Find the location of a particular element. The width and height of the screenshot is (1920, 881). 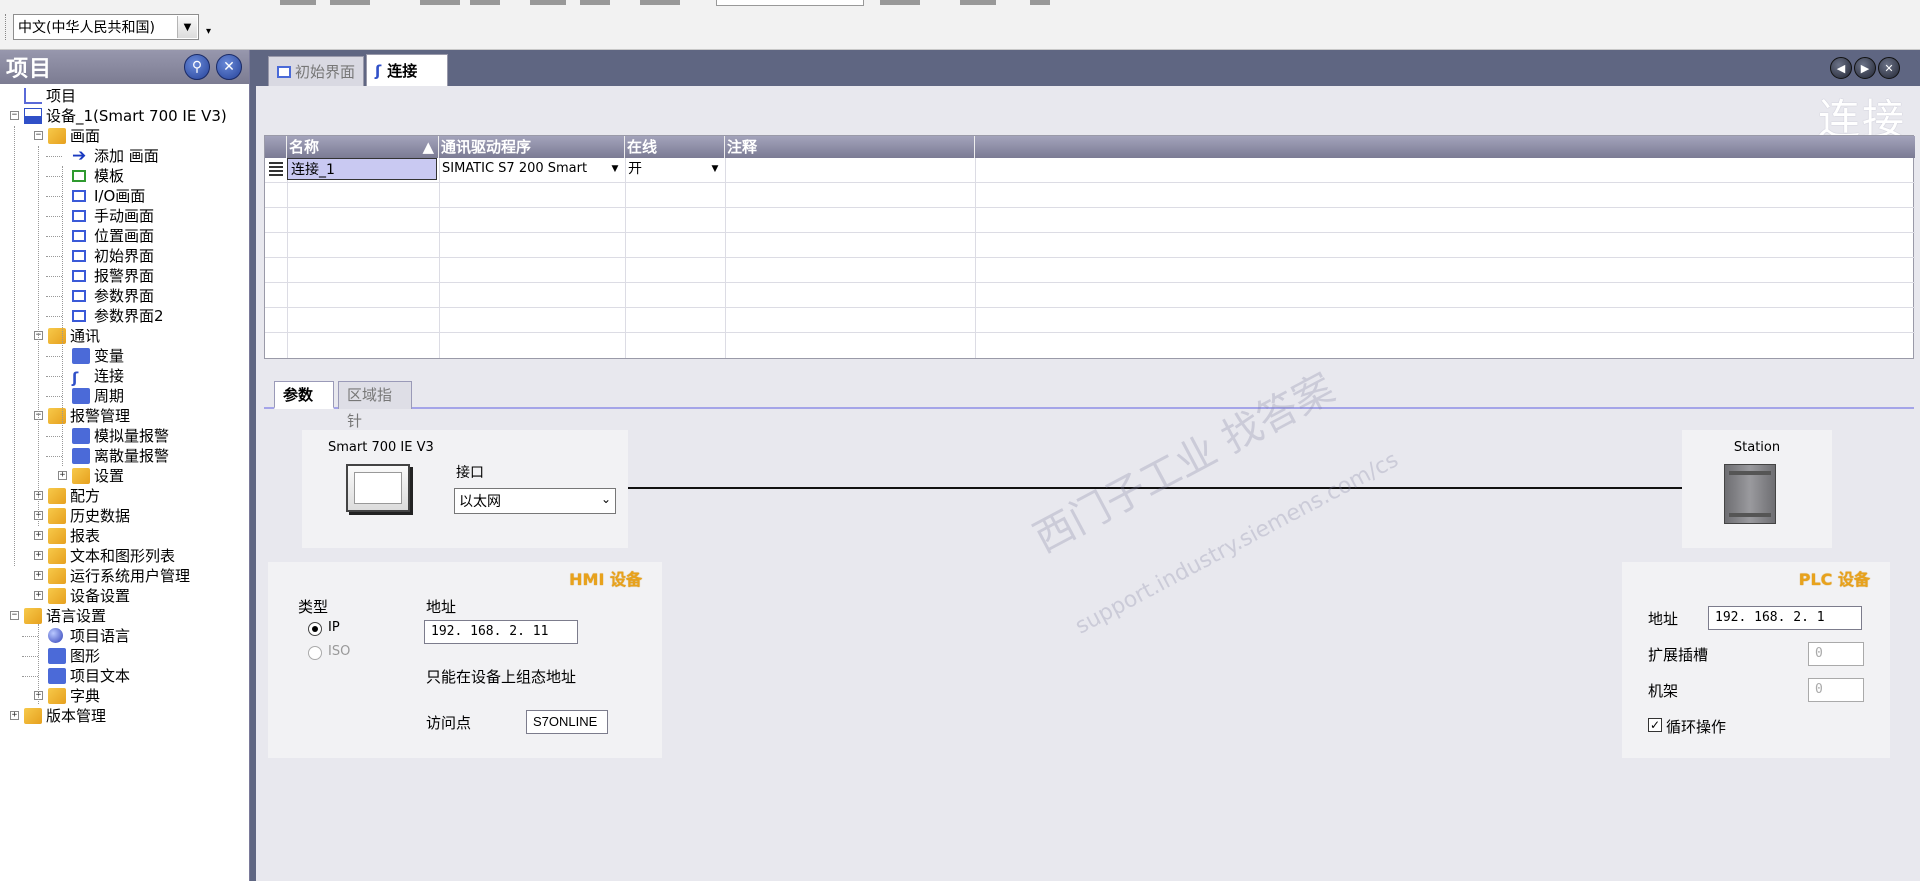

language-select-value: 中文(中华人民共和国) is located at coordinates (86, 28).